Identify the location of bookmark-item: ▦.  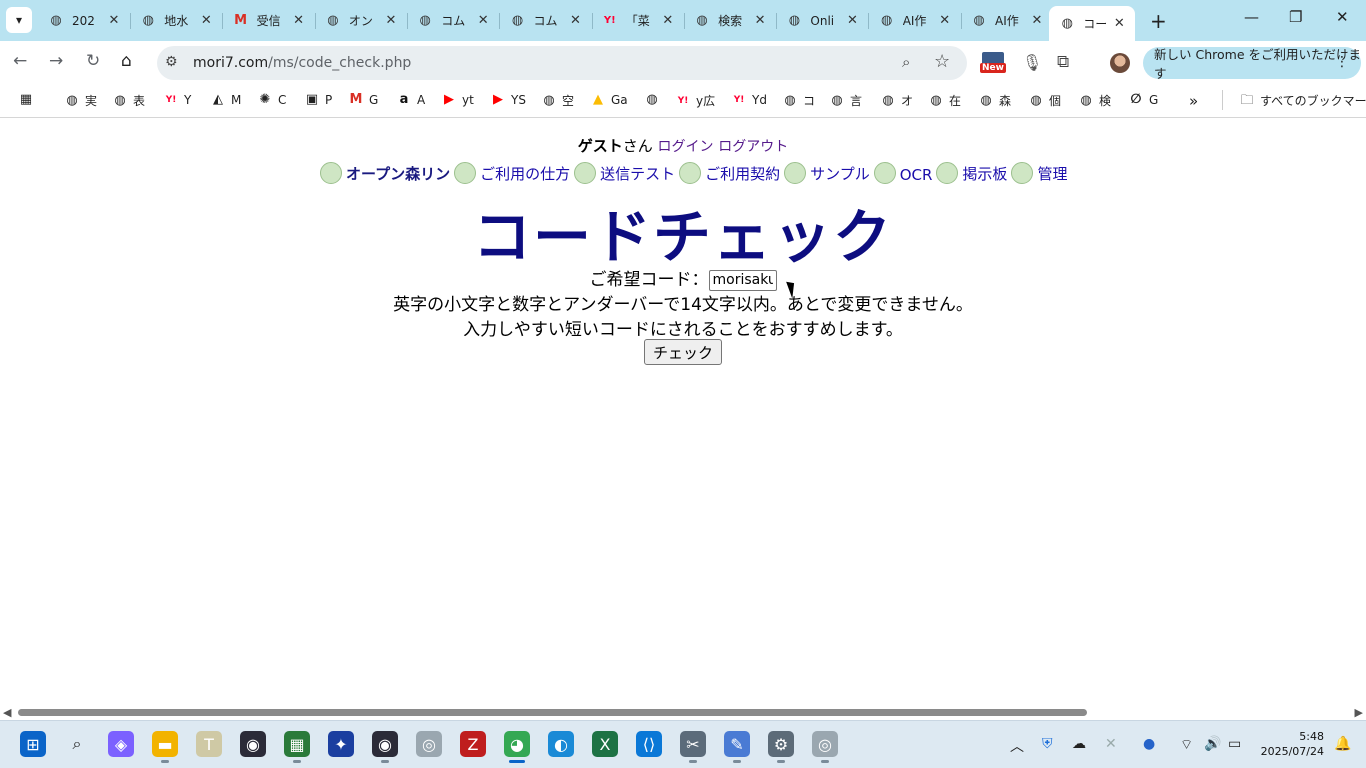
(28, 100).